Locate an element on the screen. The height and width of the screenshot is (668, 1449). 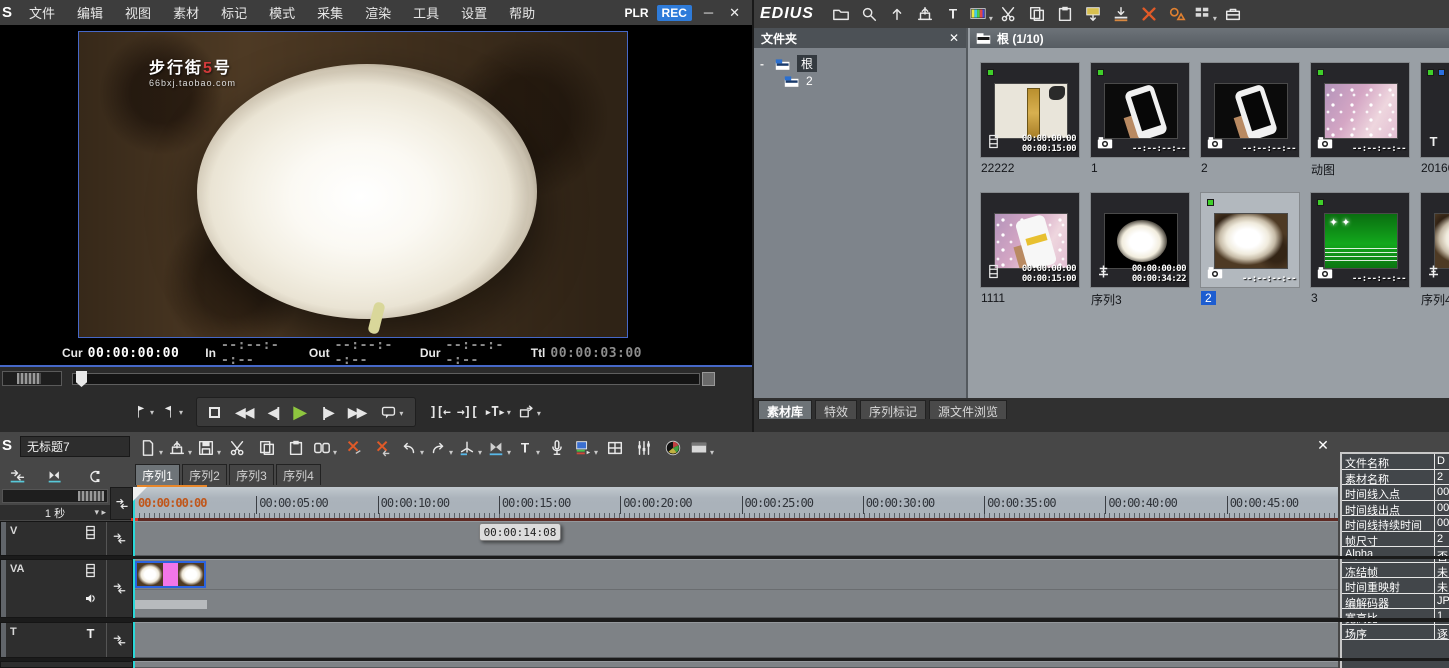
timeline-zoom-slider is located at coordinates (55, 496).